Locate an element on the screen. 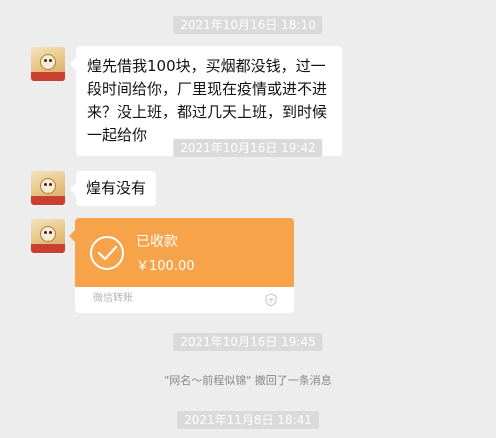 This screenshot has width=496, height=438. recall-notice: "网名～前程似锦" 撤回了一条消息 is located at coordinates (248, 380).